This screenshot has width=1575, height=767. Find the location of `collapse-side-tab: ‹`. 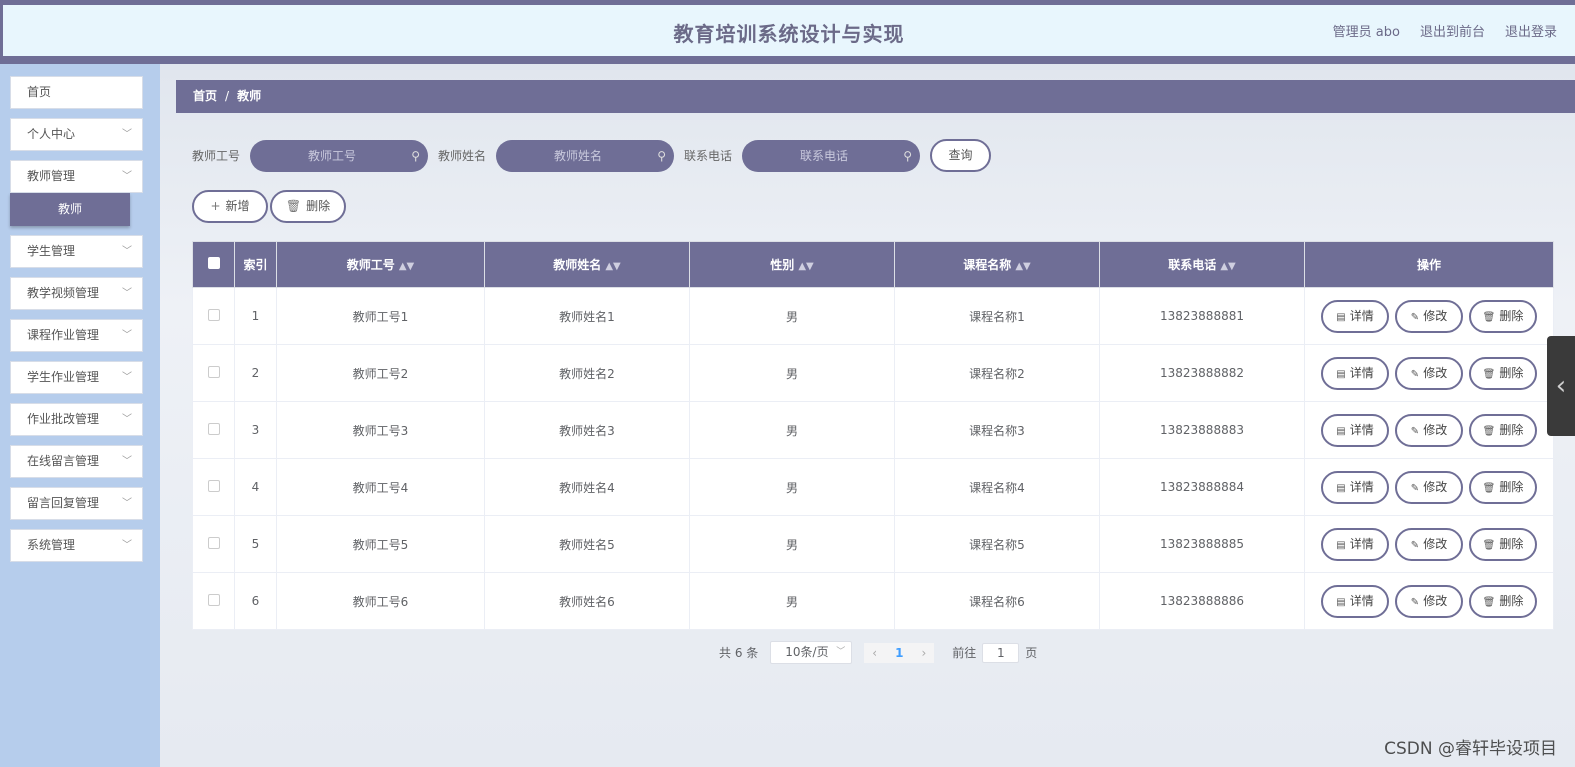

collapse-side-tab: ‹ is located at coordinates (1561, 386).